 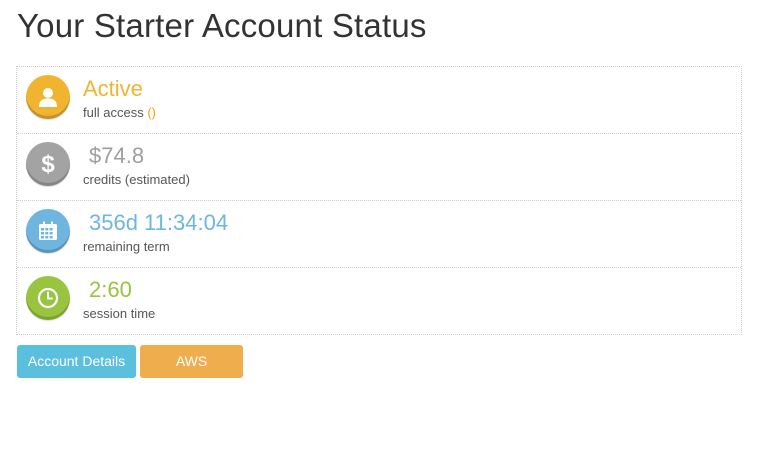 I want to click on credits-caption: credits (estimated), so click(x=136, y=179).